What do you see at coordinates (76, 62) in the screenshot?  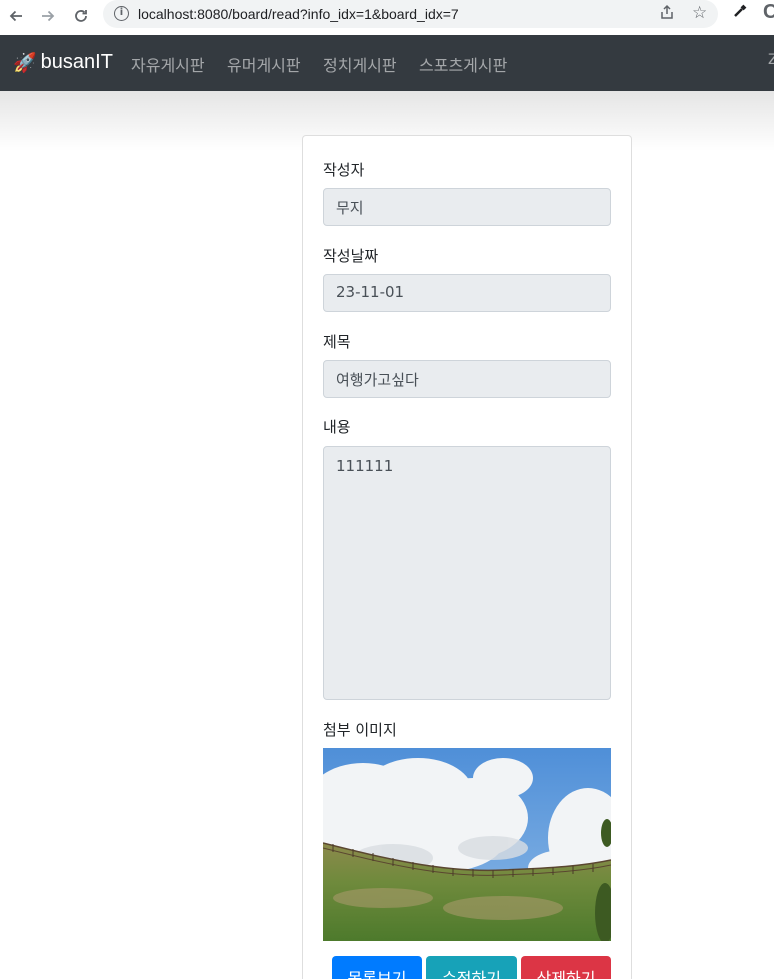 I see `brand-name: busanIT` at bounding box center [76, 62].